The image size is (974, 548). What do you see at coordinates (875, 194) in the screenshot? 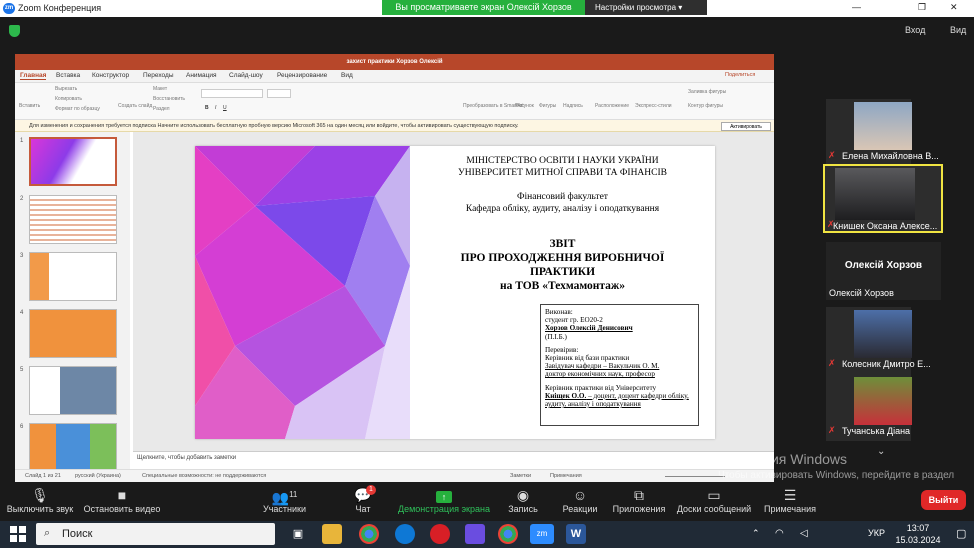
I see `participant-video` at bounding box center [875, 194].